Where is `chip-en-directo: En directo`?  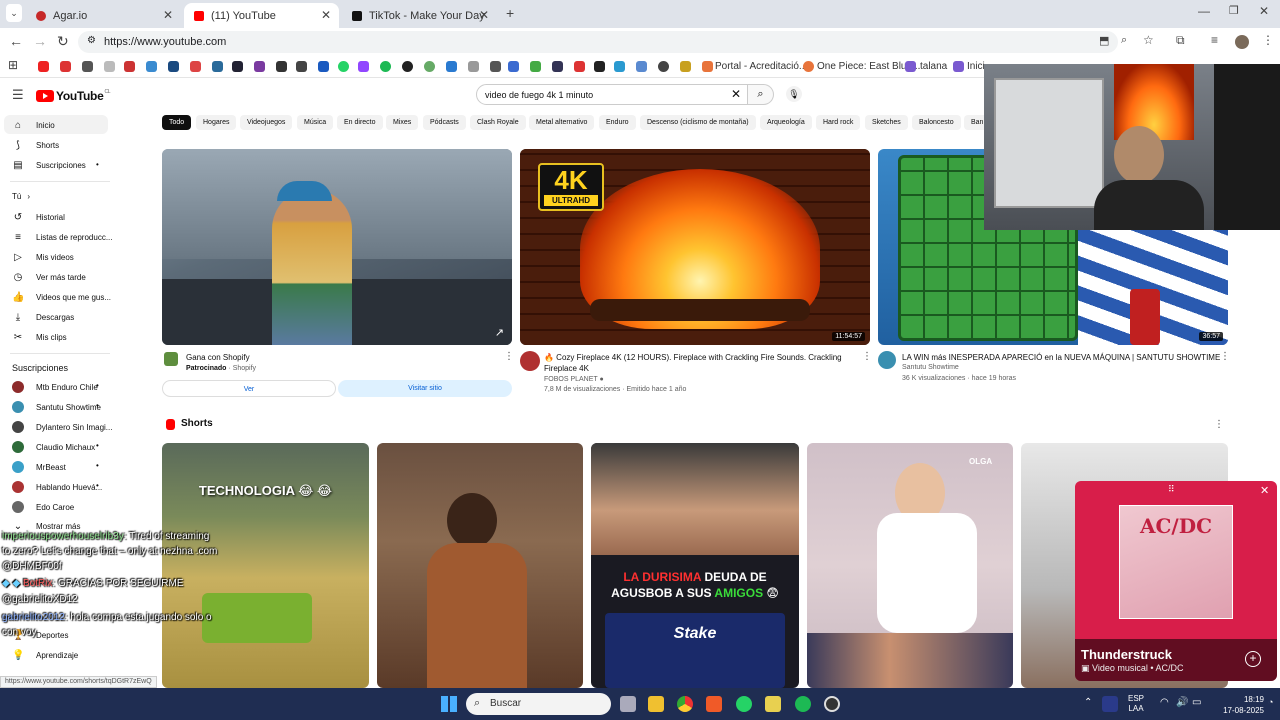
chip-en-directo: En directo is located at coordinates (360, 122).